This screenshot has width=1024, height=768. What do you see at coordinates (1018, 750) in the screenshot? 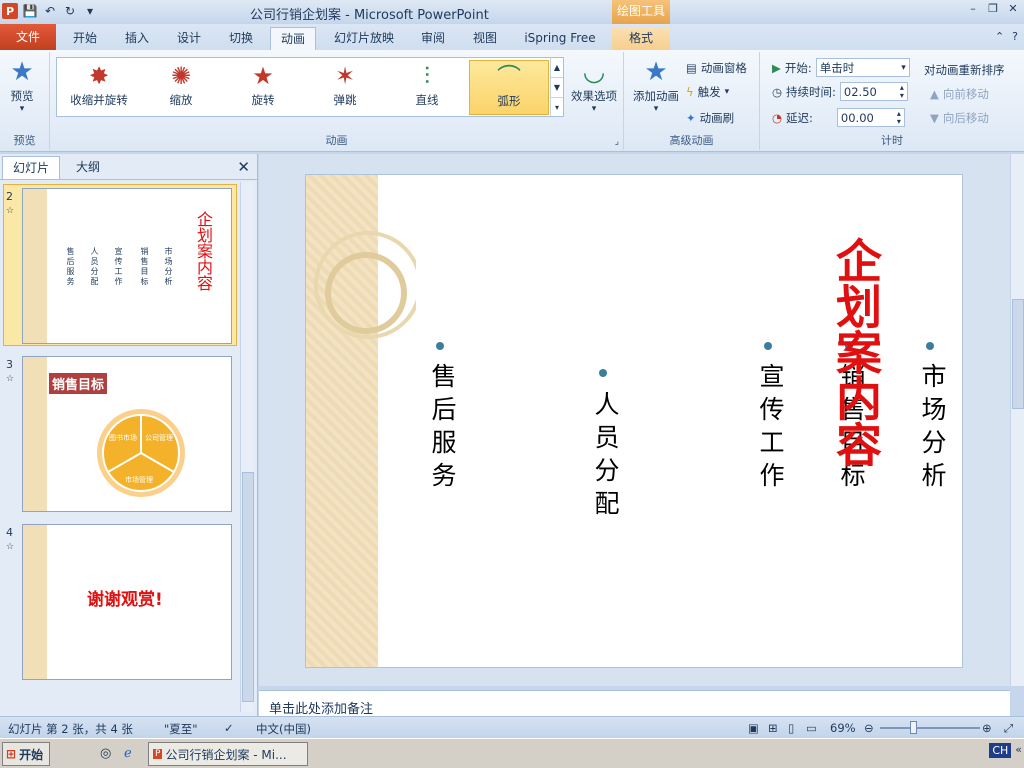
I see `tray-expand-icon: «` at bounding box center [1018, 750].